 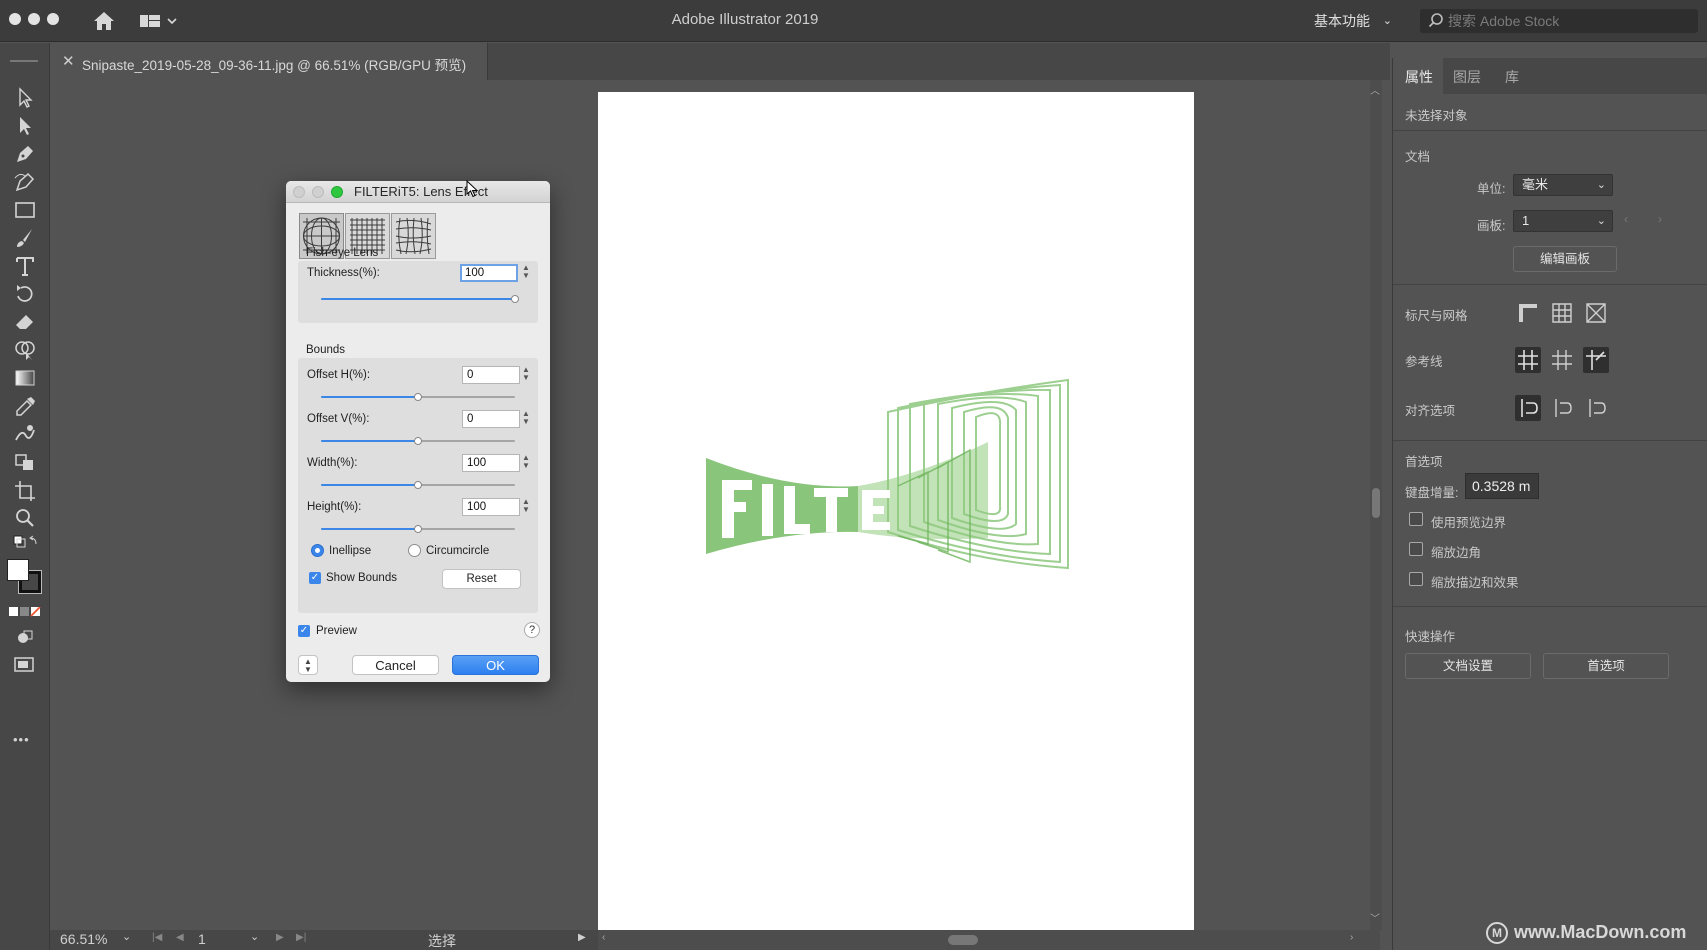 I want to click on inellipse-radio, so click(x=317, y=550).